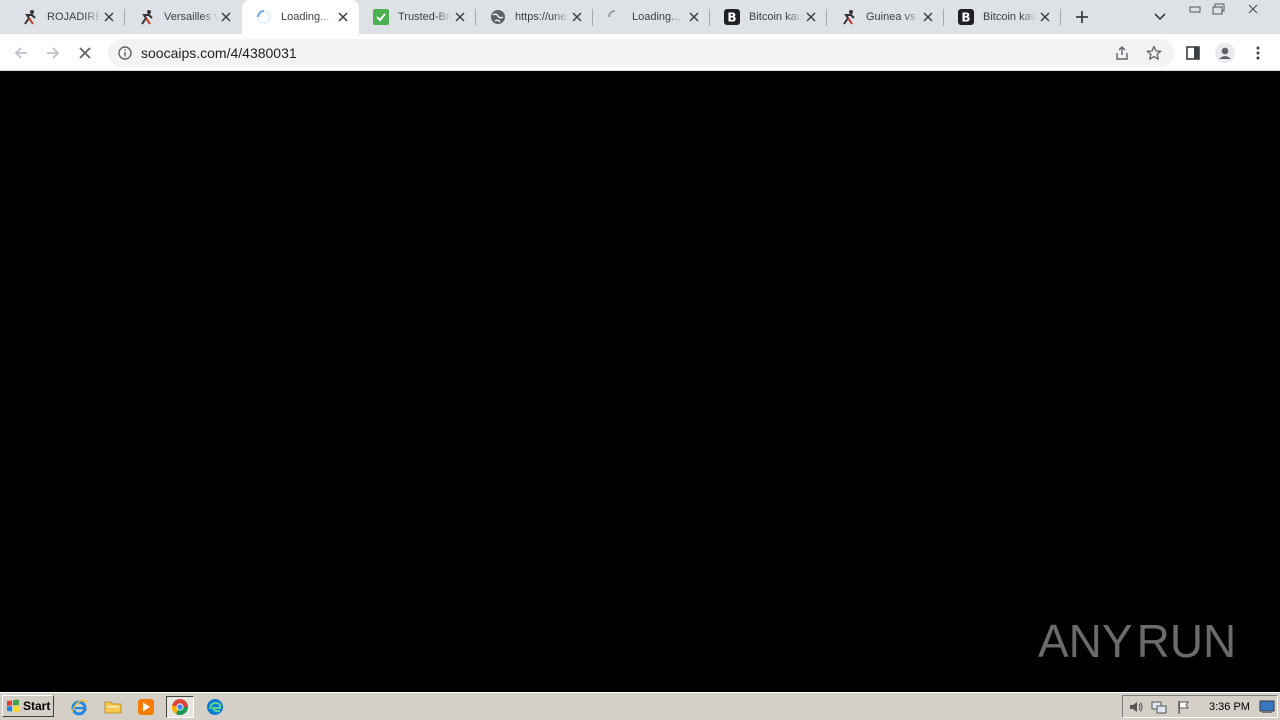 Image resolution: width=1280 pixels, height=720 pixels. What do you see at coordinates (13, 705) in the screenshot?
I see `windows-logo-icon` at bounding box center [13, 705].